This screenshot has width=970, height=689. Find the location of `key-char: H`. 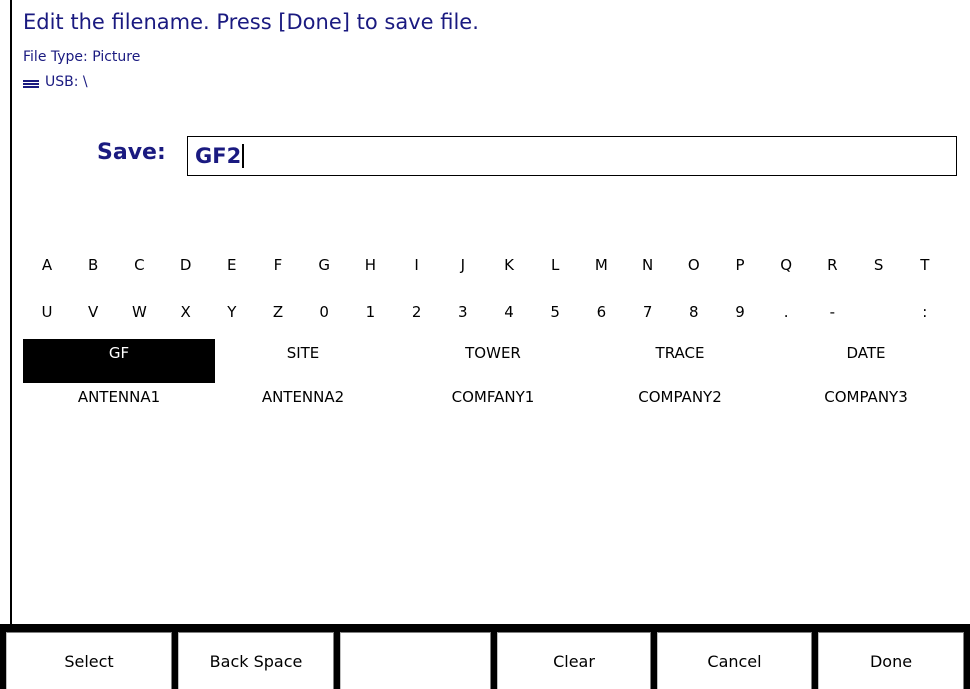

key-char: H is located at coordinates (370, 265).